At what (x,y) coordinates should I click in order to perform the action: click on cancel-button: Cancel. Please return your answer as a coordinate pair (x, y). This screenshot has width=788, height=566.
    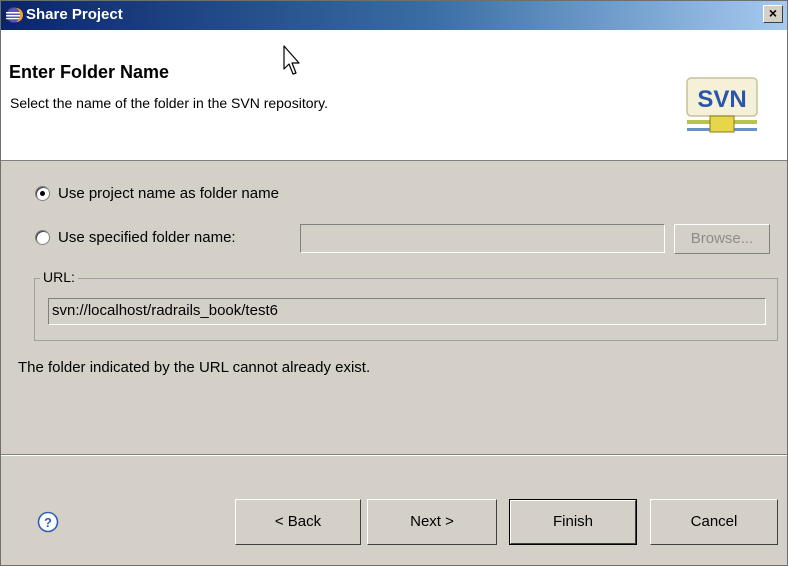
    Looking at the image, I should click on (714, 522).